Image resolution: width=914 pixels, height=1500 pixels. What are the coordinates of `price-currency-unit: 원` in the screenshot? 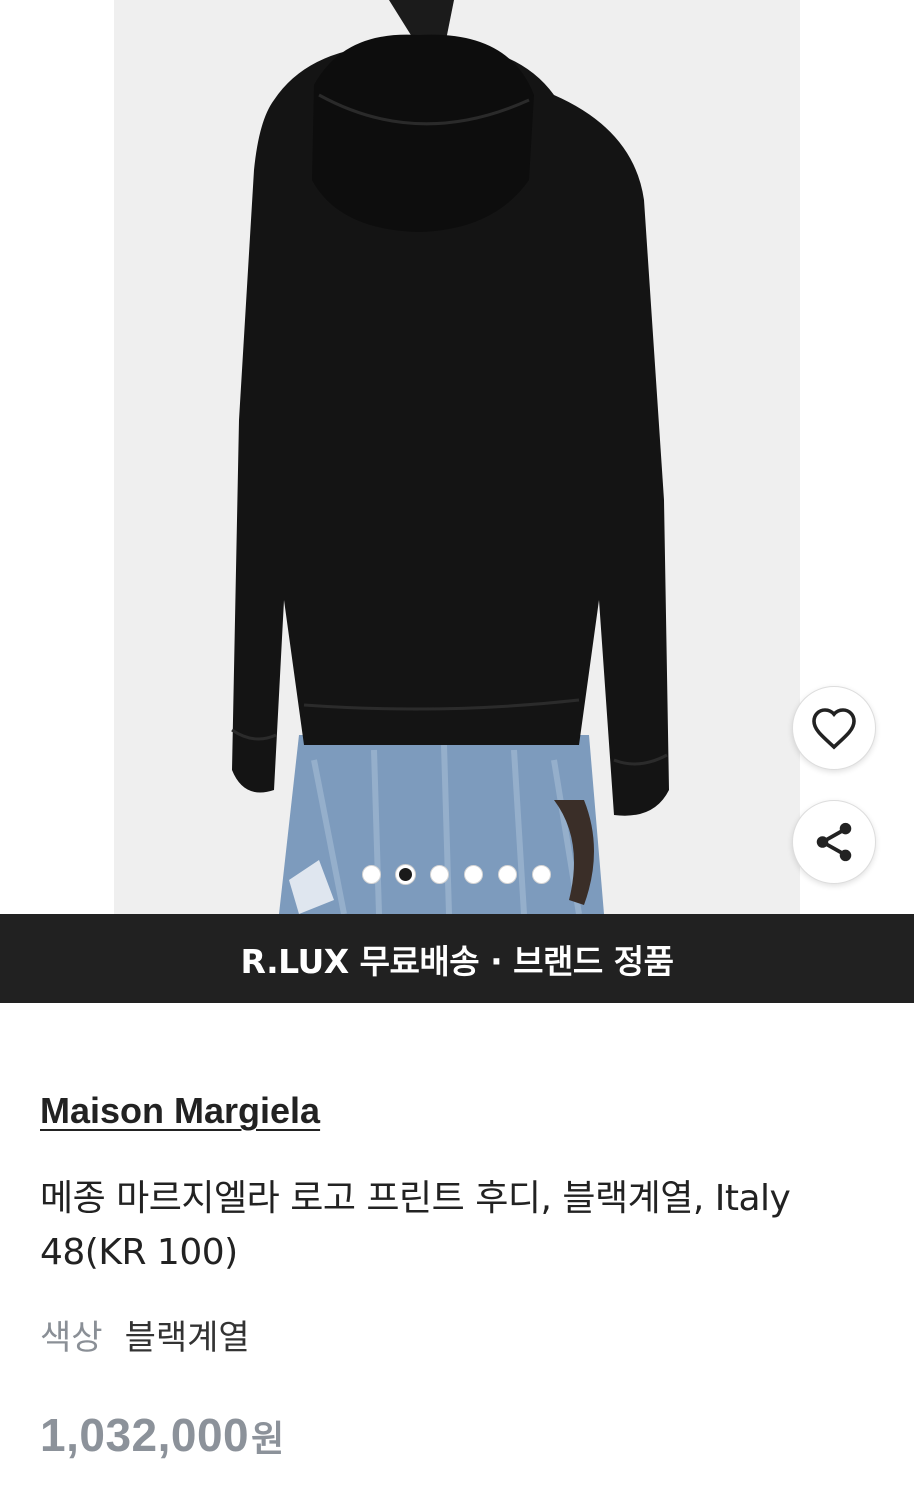 It's located at (268, 1439).